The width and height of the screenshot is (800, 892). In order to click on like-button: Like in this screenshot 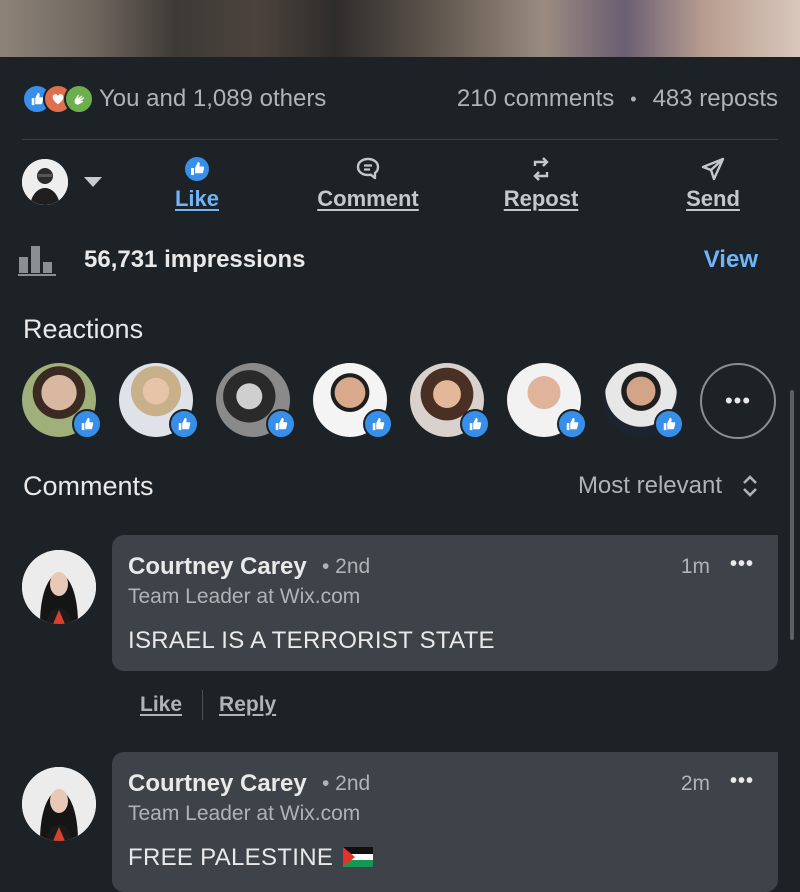, I will do `click(197, 184)`.